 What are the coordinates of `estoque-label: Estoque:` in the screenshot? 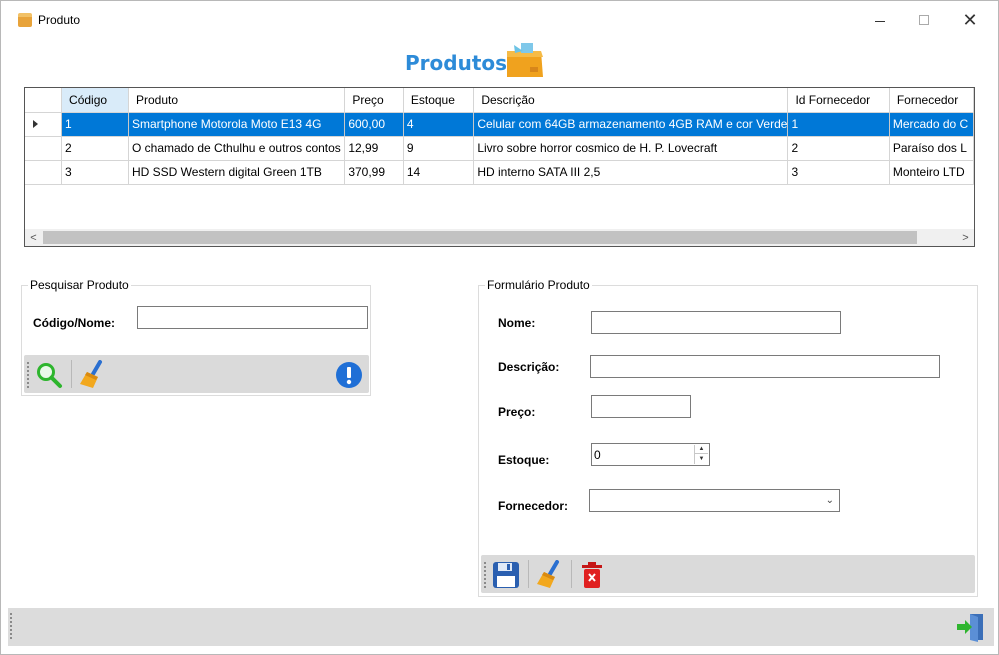 It's located at (524, 460).